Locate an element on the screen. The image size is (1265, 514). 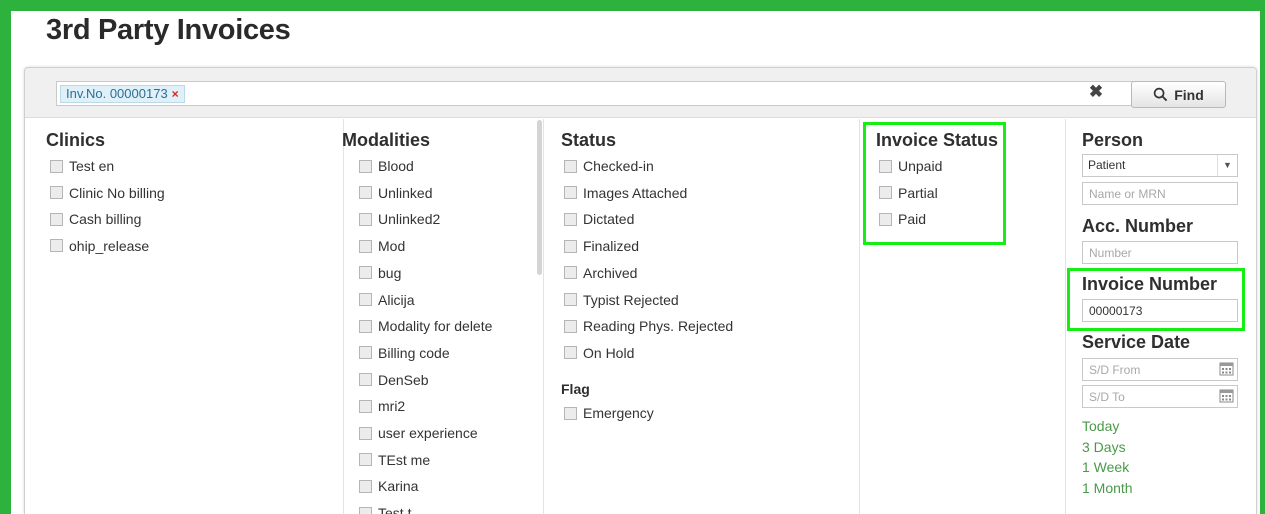
checkbox-label: Blood is located at coordinates (396, 166).